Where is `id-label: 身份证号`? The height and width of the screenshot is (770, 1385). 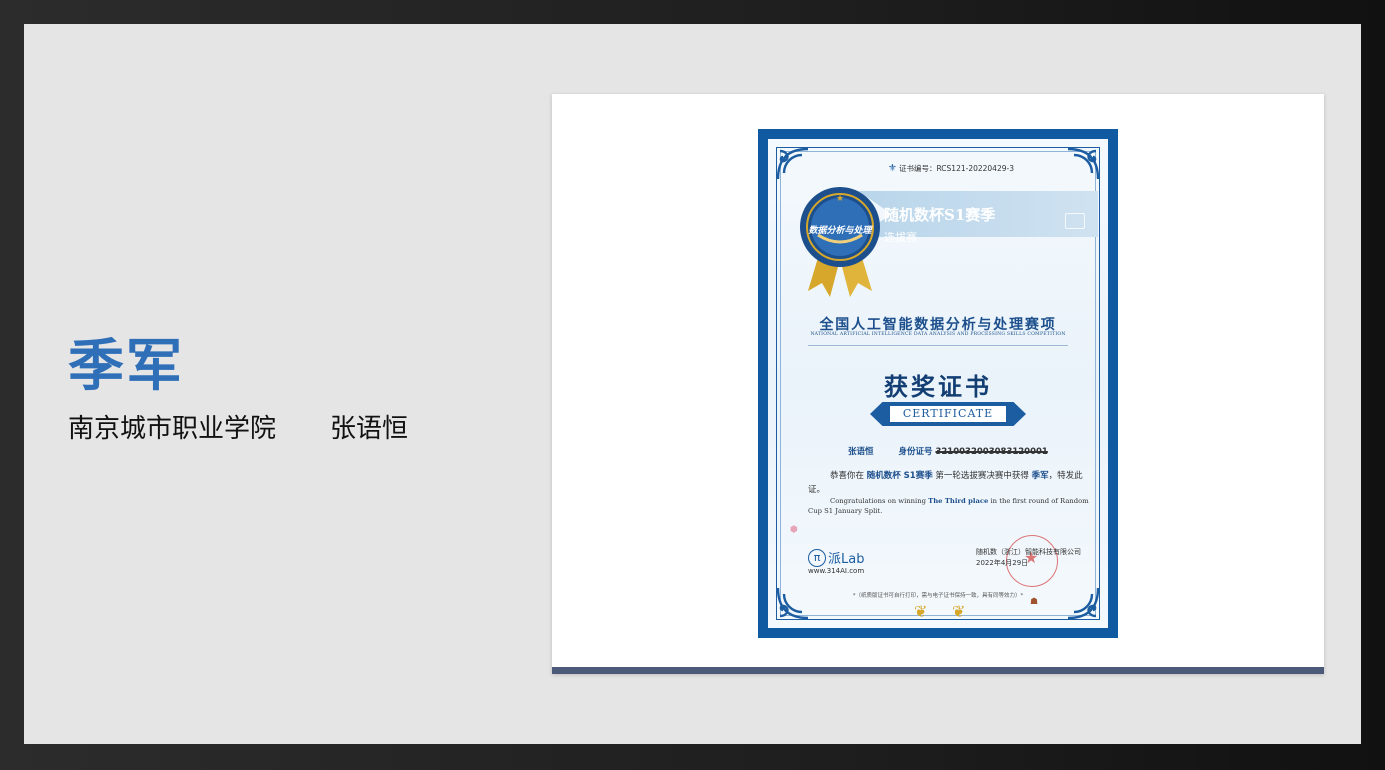 id-label: 身份证号 is located at coordinates (915, 452).